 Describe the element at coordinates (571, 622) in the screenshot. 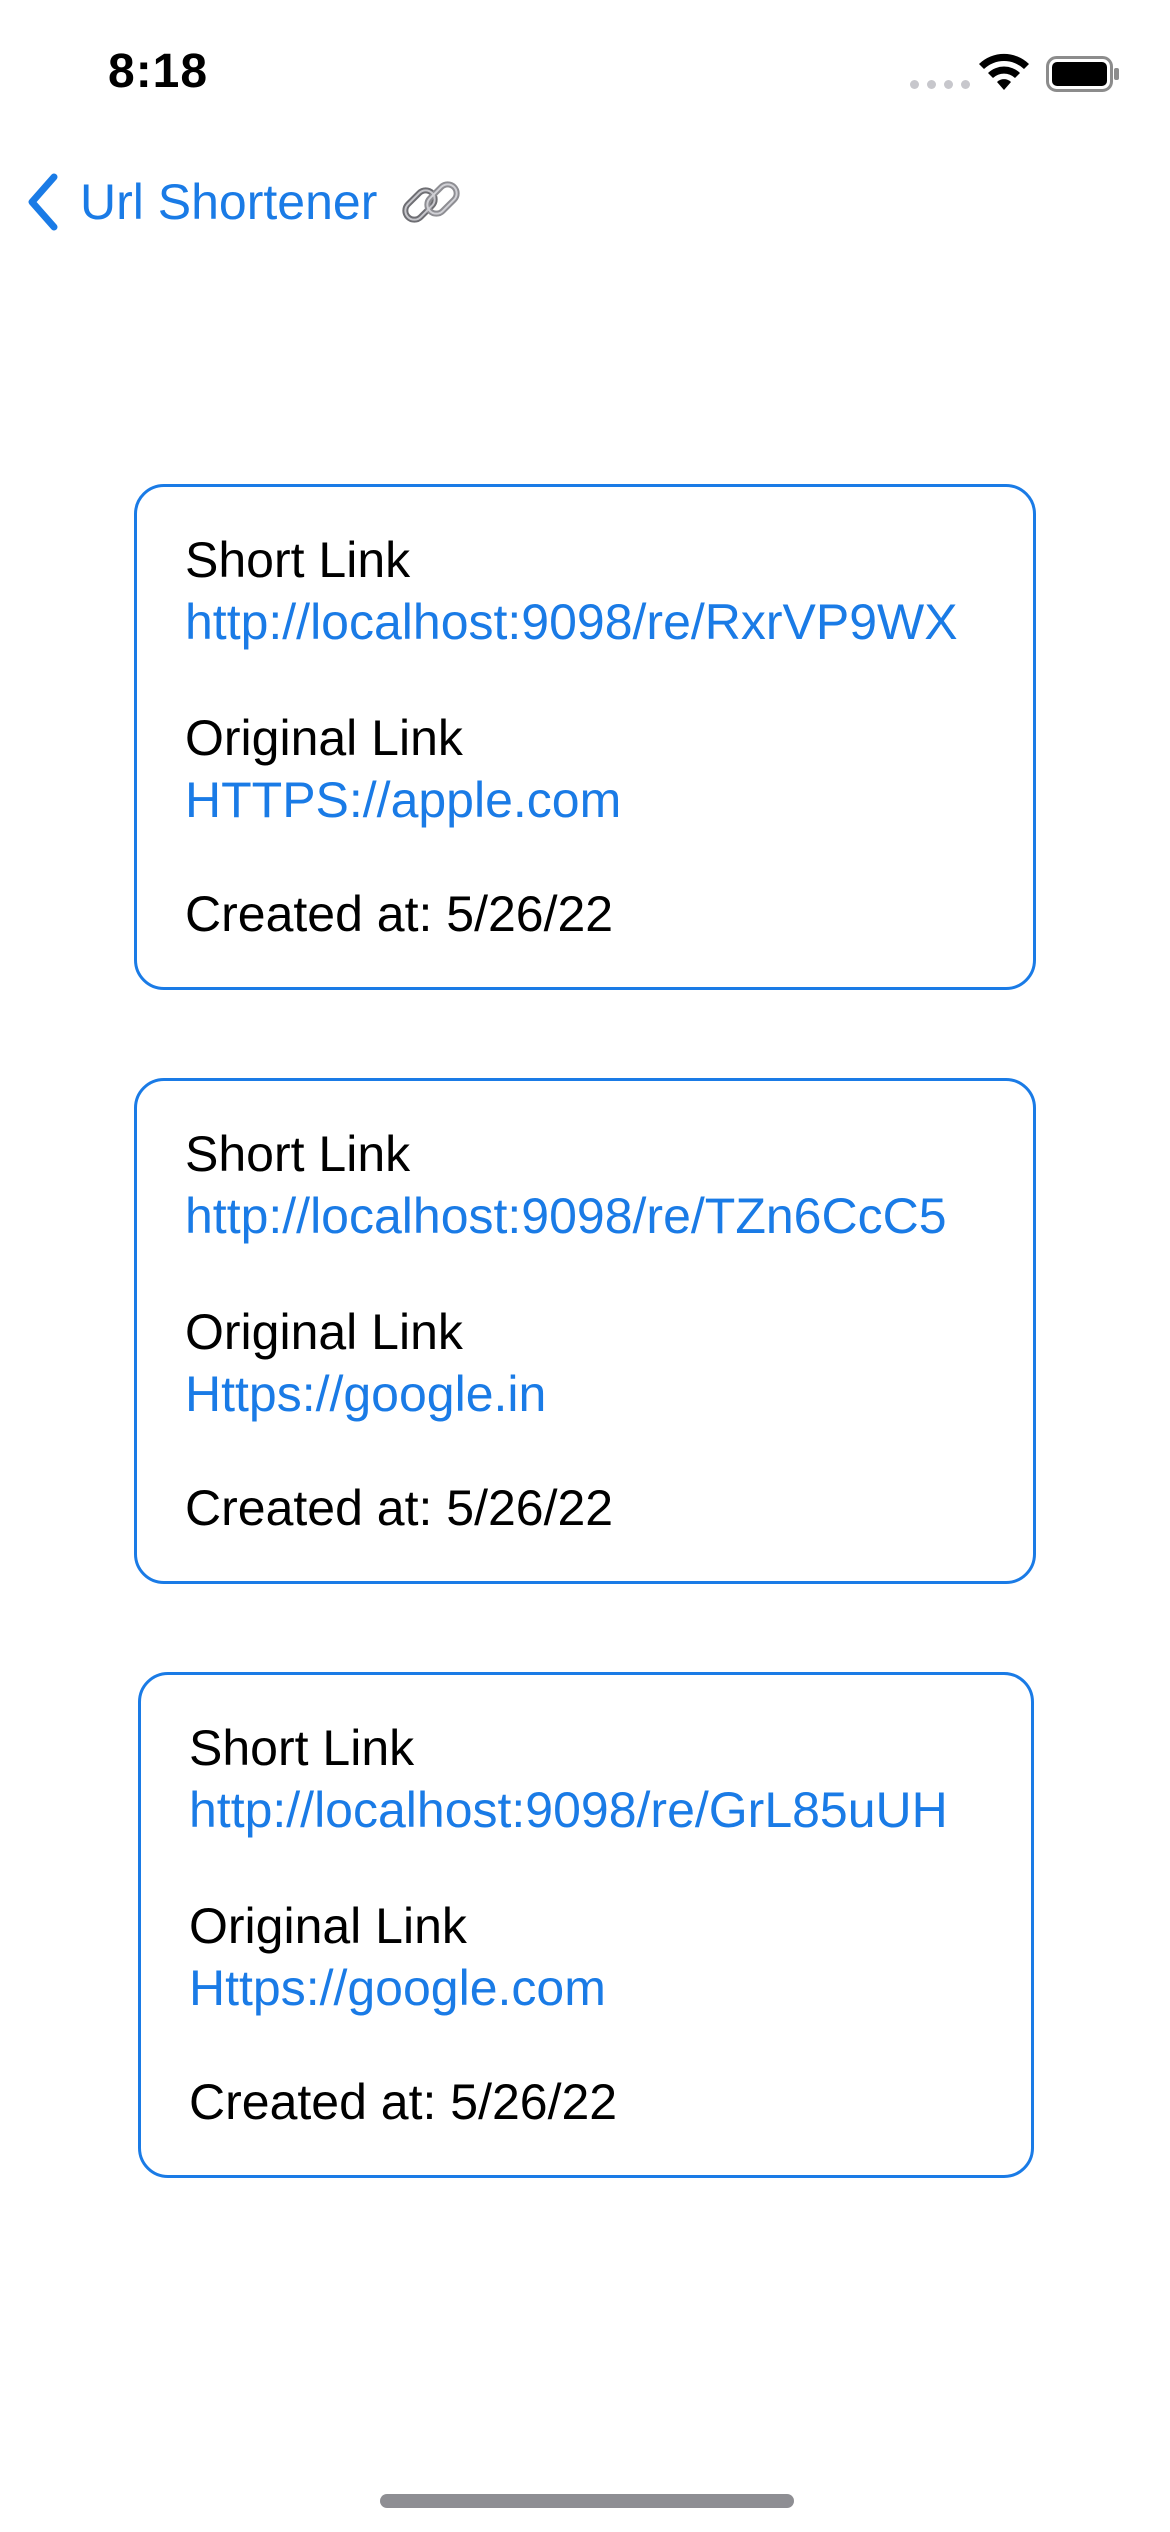

I see `short-link-url: http://localhost:9098/re/RxrVP9WX` at that location.